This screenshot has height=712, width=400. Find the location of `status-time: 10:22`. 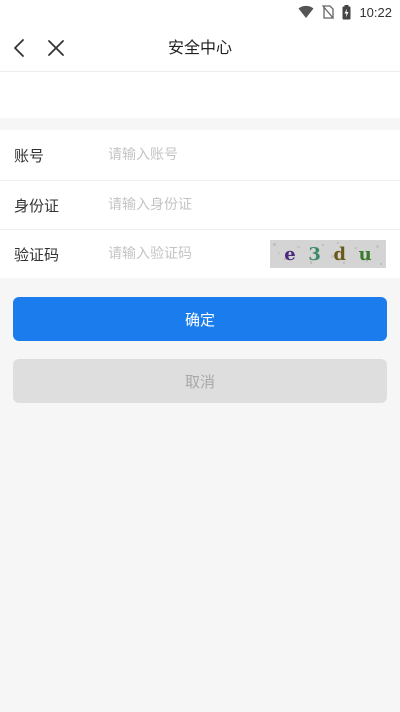

status-time: 10:22 is located at coordinates (375, 12).